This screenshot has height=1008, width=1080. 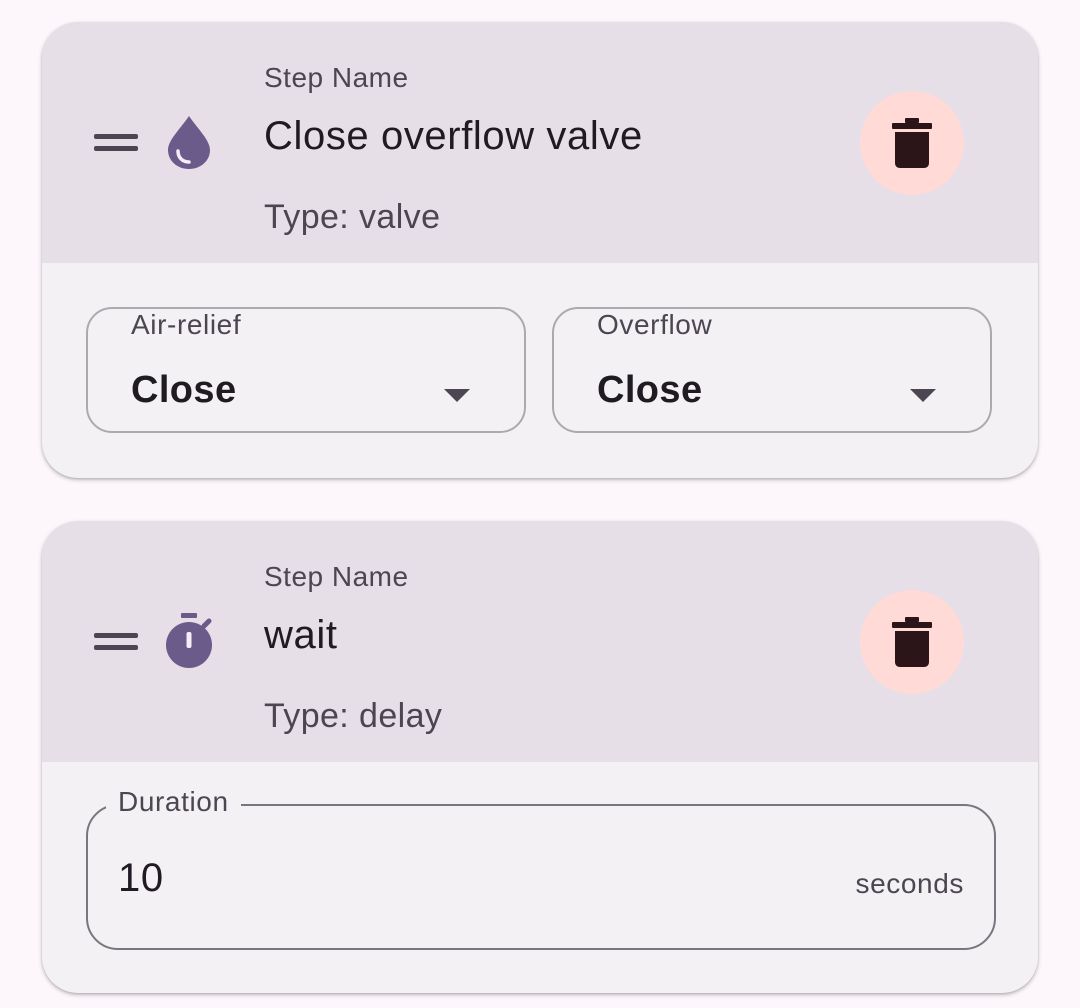 What do you see at coordinates (541, 868) in the screenshot?
I see `duration-field: Duration 10 seconds` at bounding box center [541, 868].